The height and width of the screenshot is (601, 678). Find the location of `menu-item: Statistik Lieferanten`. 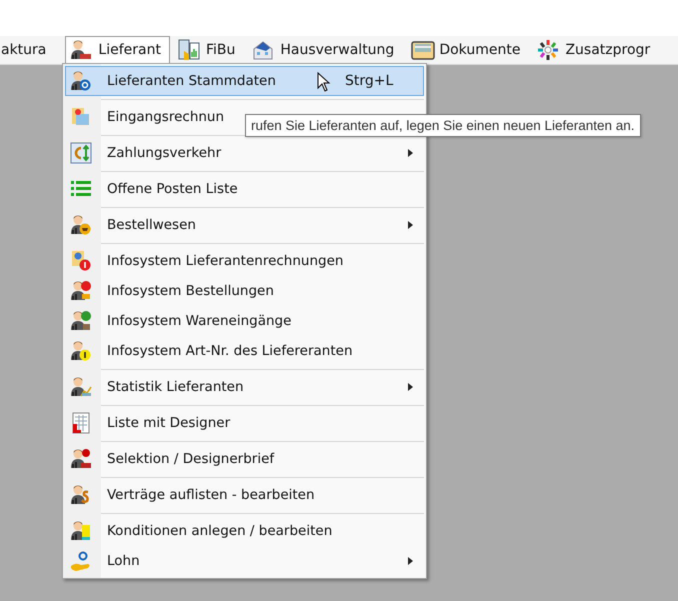

menu-item: Statistik Lieferanten is located at coordinates (244, 387).